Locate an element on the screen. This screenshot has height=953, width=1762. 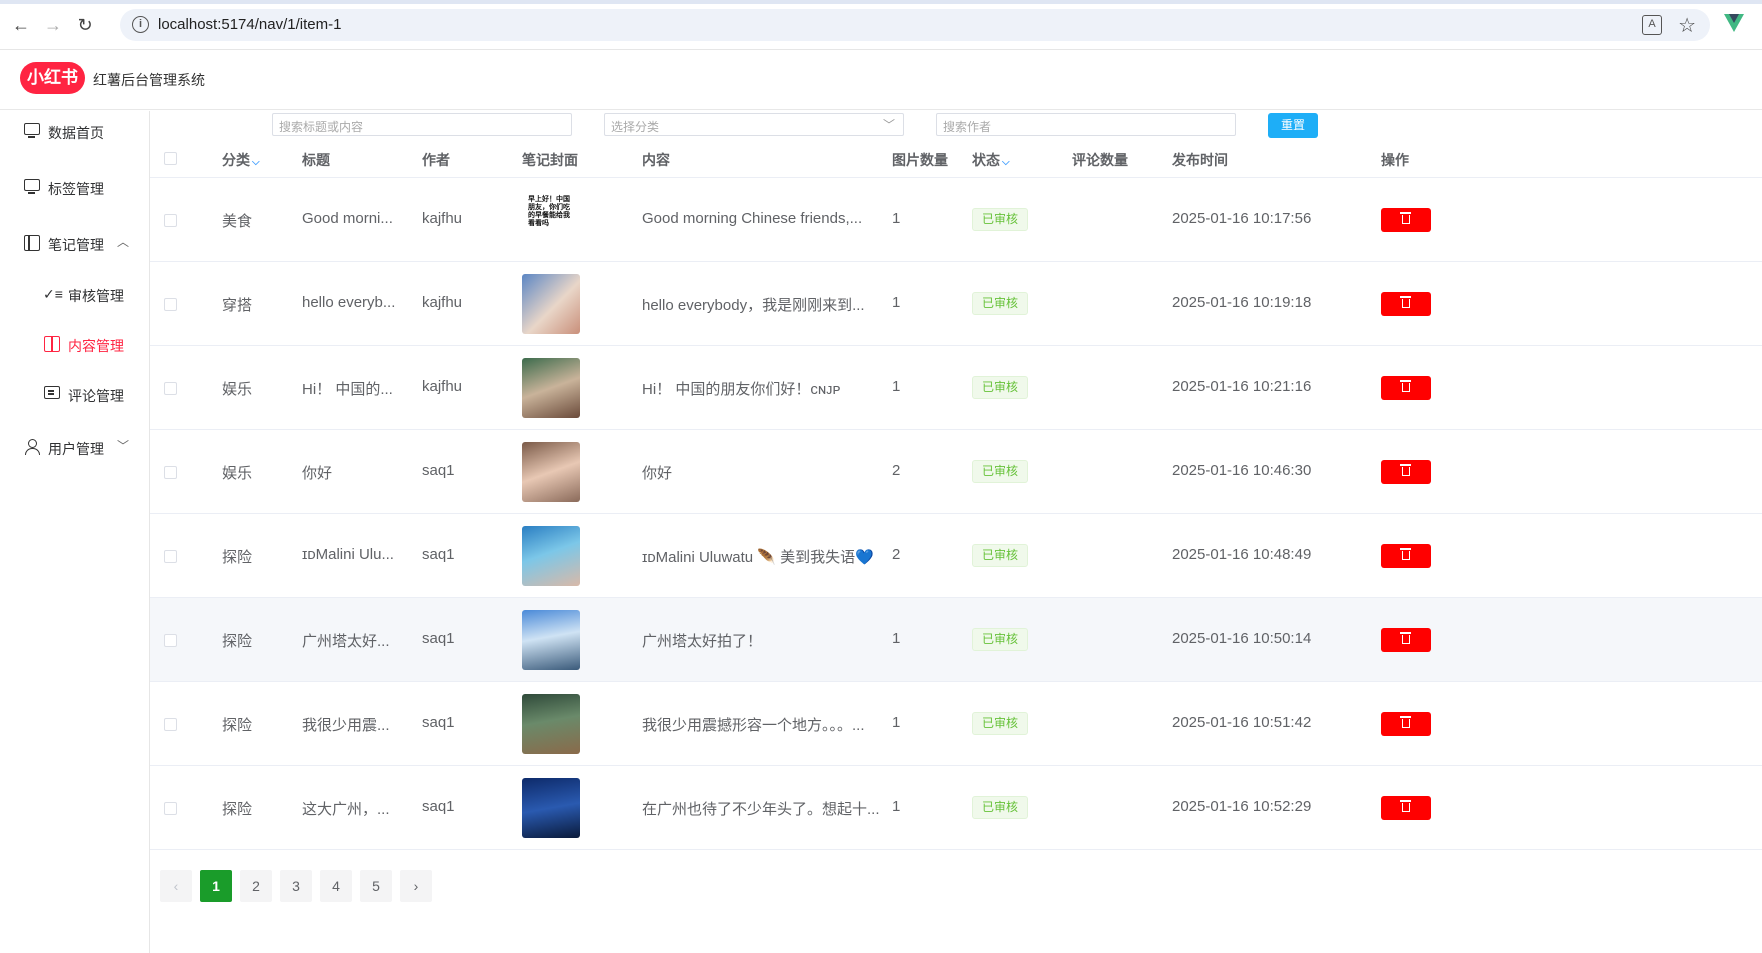
bookmark-star-icon: ☆ is located at coordinates (1687, 25).